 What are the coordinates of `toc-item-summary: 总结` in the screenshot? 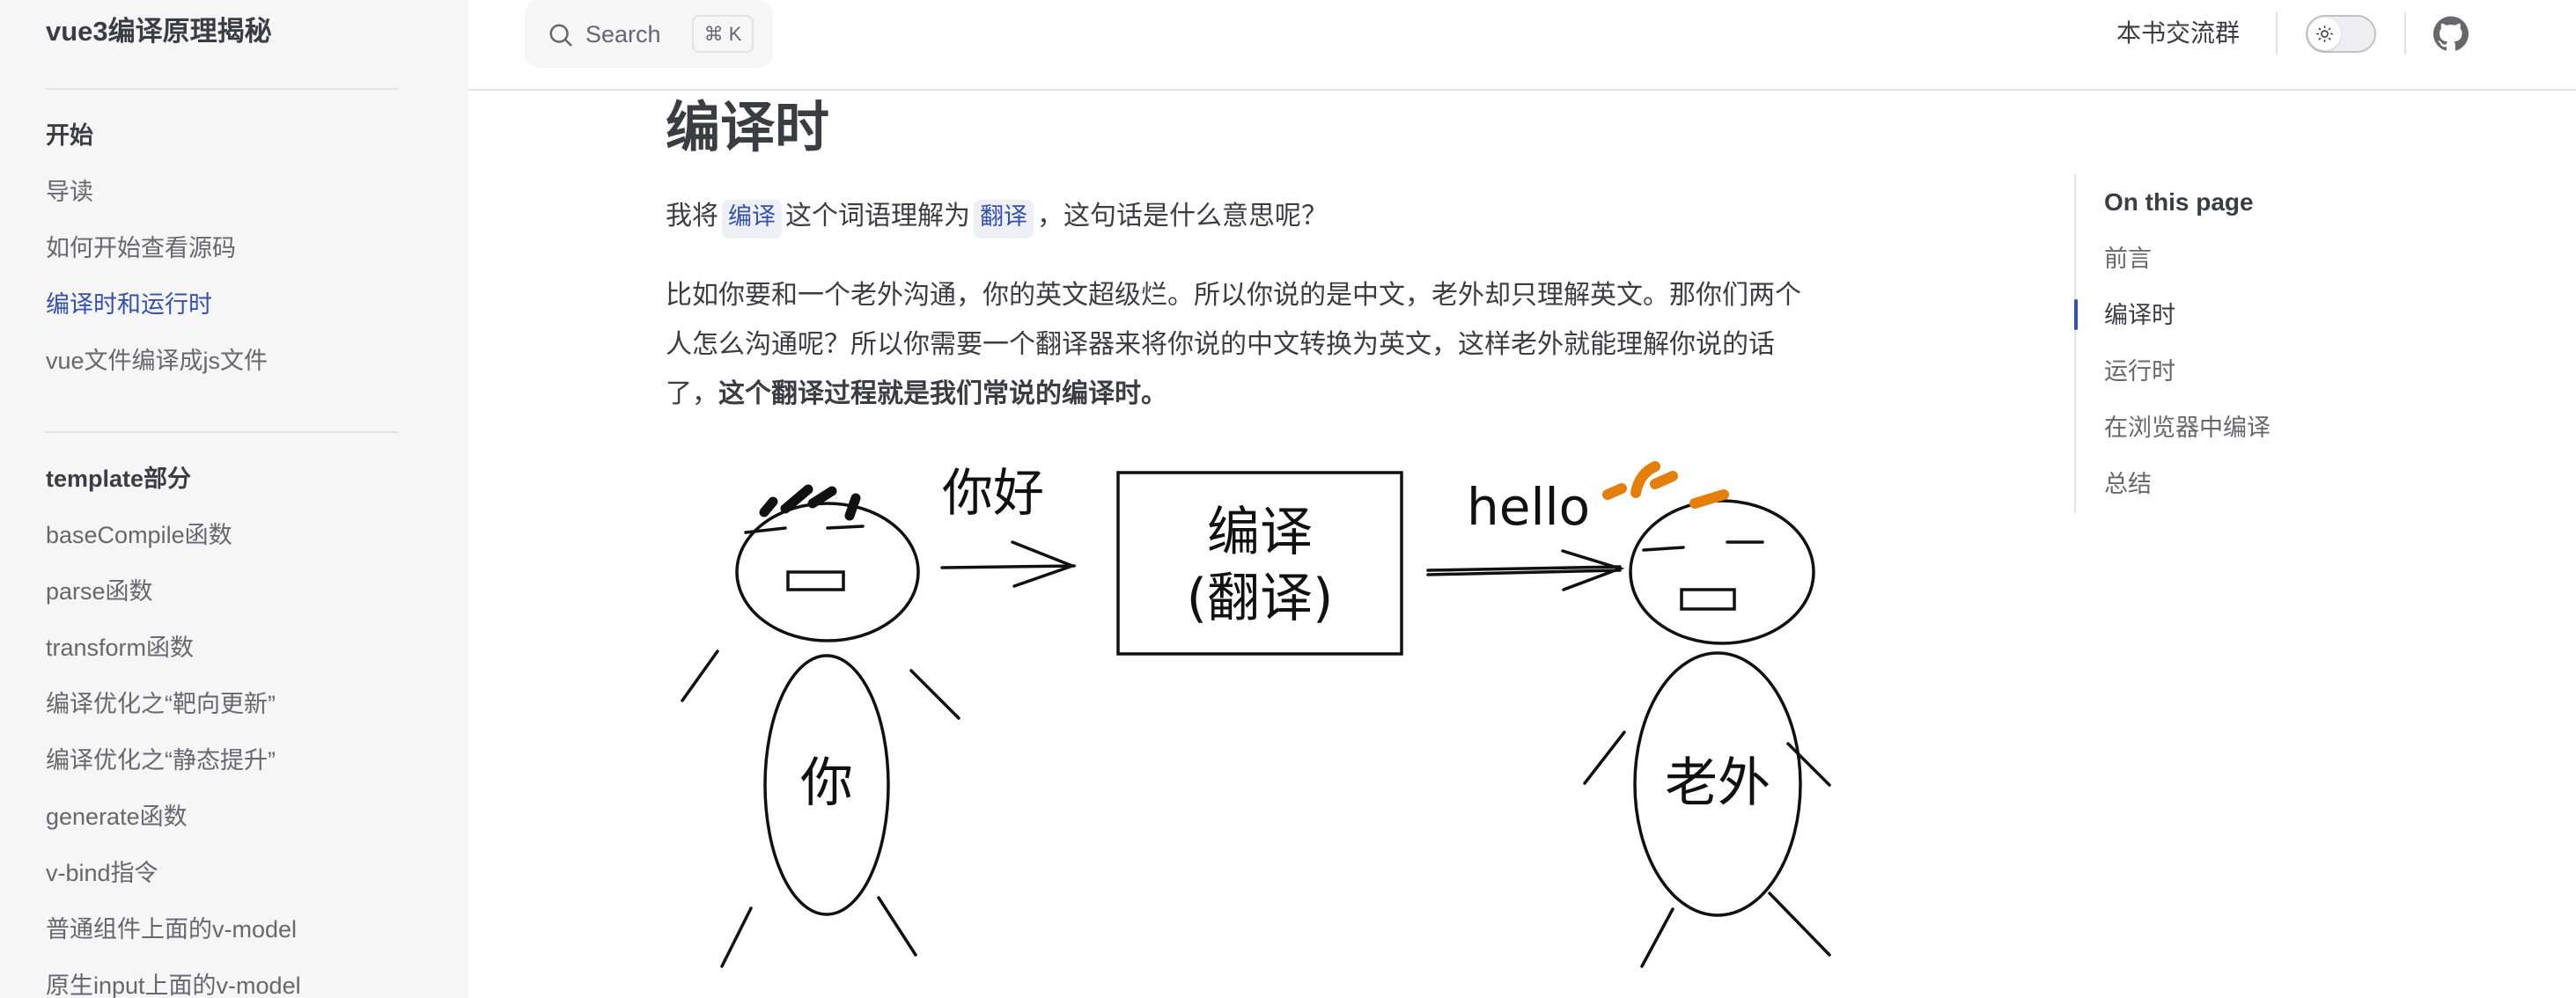 It's located at (2128, 484).